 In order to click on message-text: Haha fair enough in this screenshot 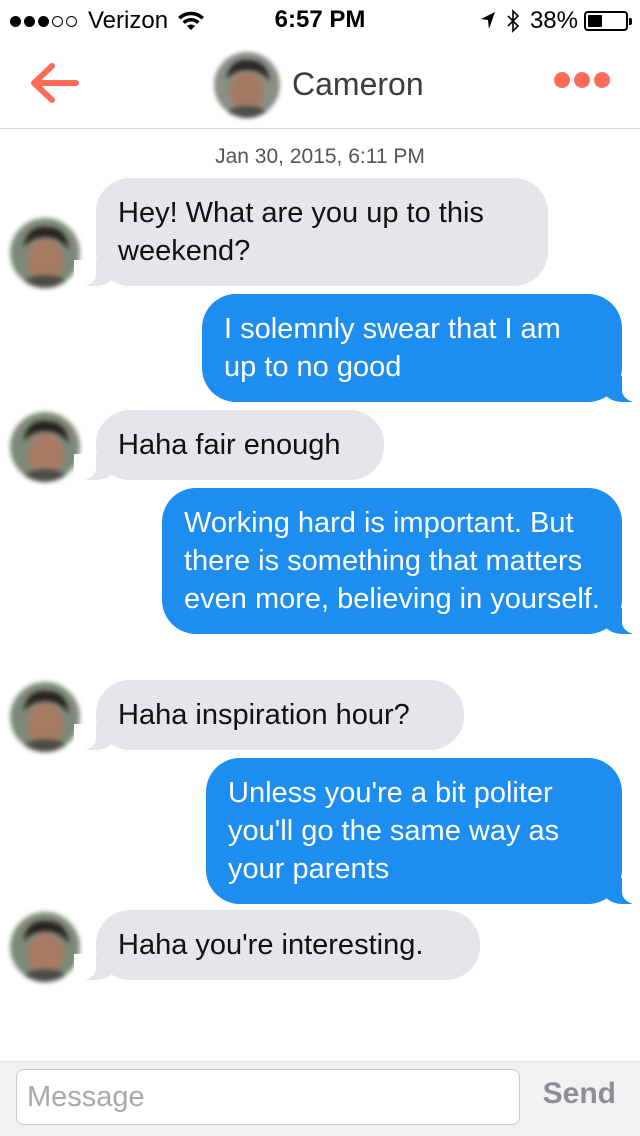, I will do `click(229, 445)`.